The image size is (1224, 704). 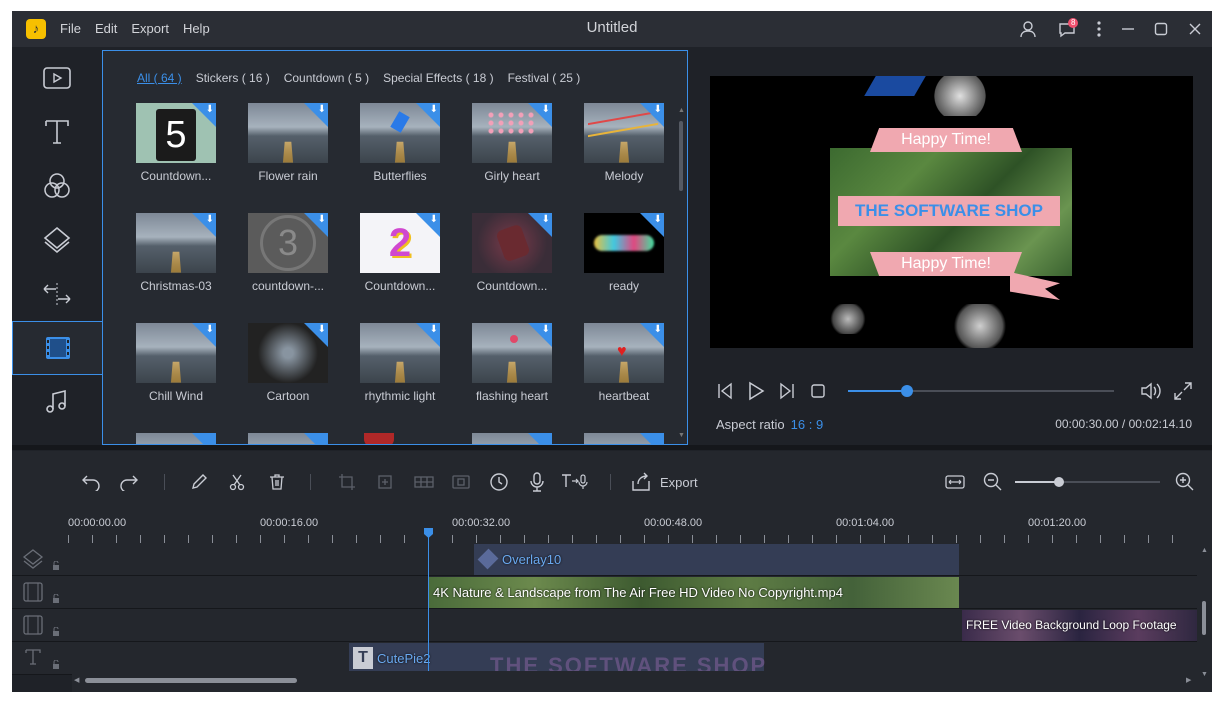 I want to click on maximize-button, so click(x=1161, y=29).